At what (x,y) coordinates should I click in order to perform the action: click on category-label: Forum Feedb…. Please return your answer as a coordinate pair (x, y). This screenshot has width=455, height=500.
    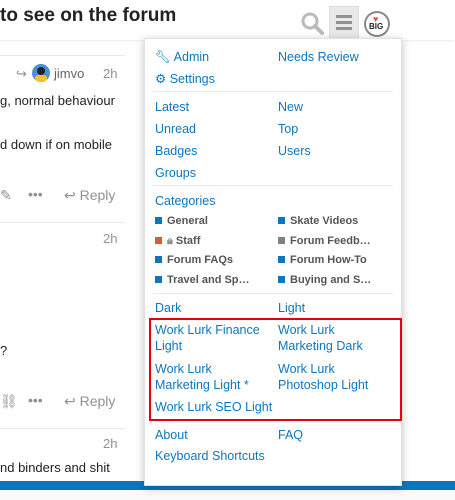
    Looking at the image, I should click on (330, 241).